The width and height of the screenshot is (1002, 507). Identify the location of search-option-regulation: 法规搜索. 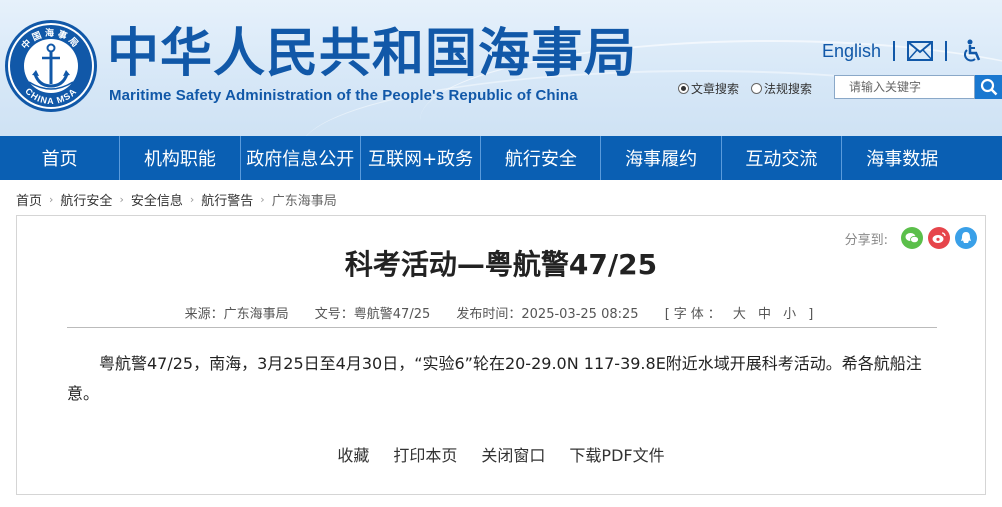
(781, 88).